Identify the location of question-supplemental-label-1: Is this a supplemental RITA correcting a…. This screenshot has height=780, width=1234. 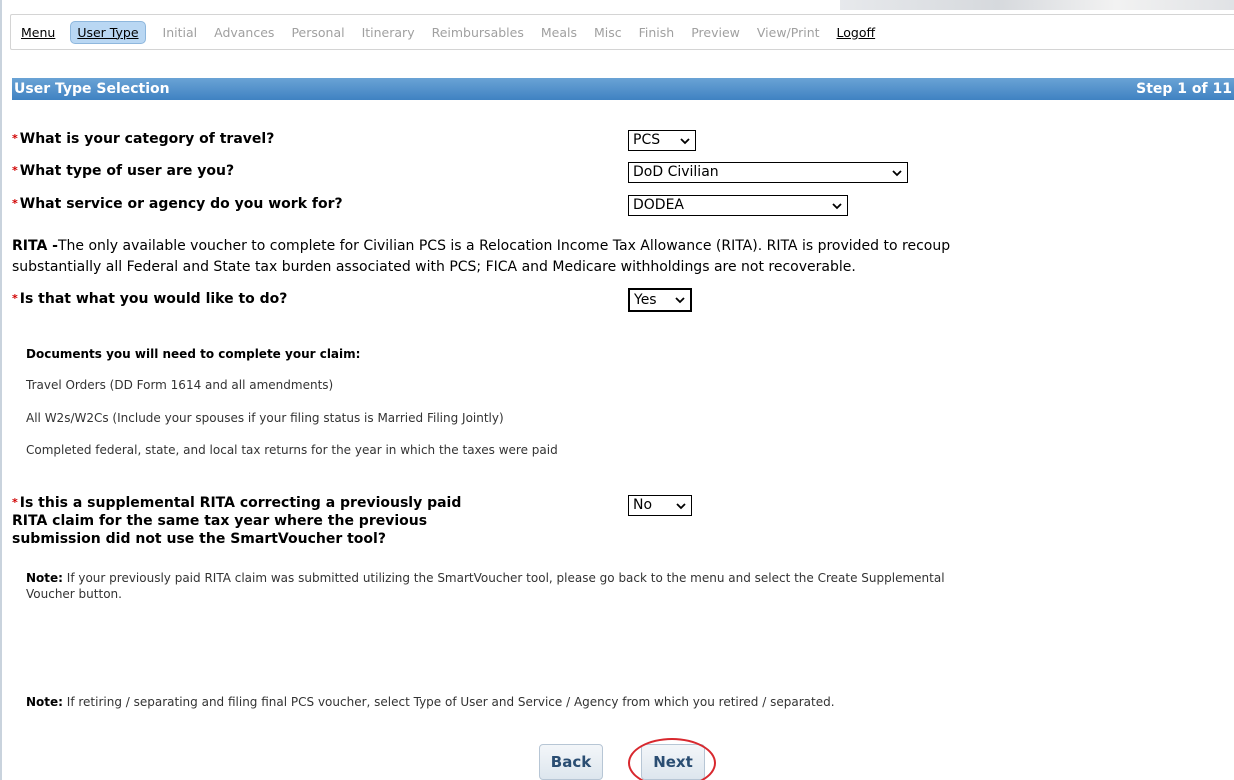
(240, 503).